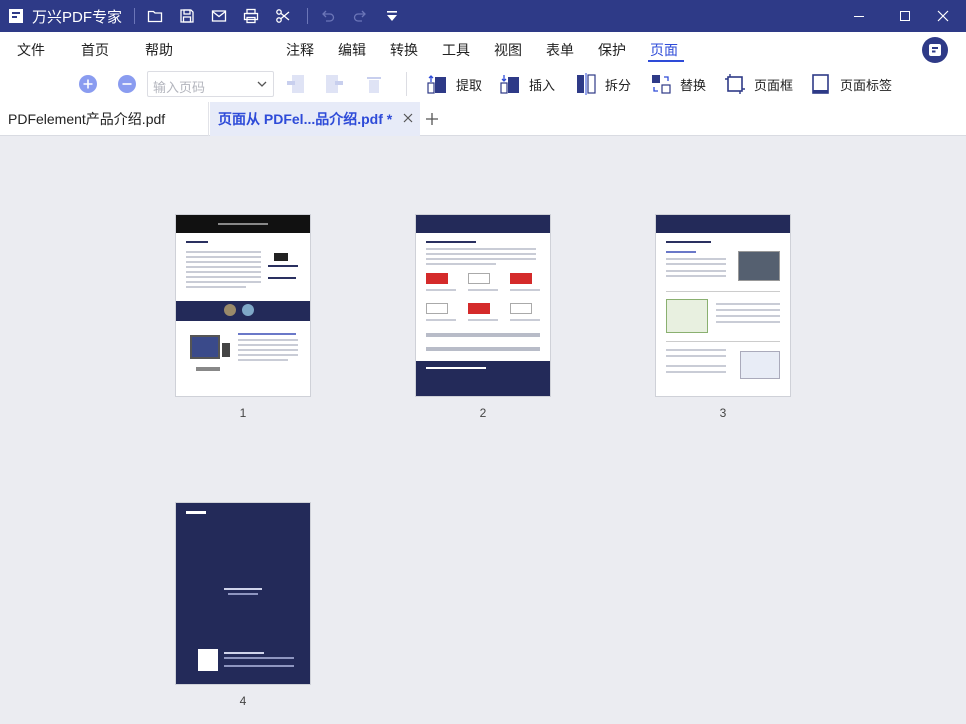 The width and height of the screenshot is (966, 724). I want to click on page-number-input: 输入页码, so click(210, 84).